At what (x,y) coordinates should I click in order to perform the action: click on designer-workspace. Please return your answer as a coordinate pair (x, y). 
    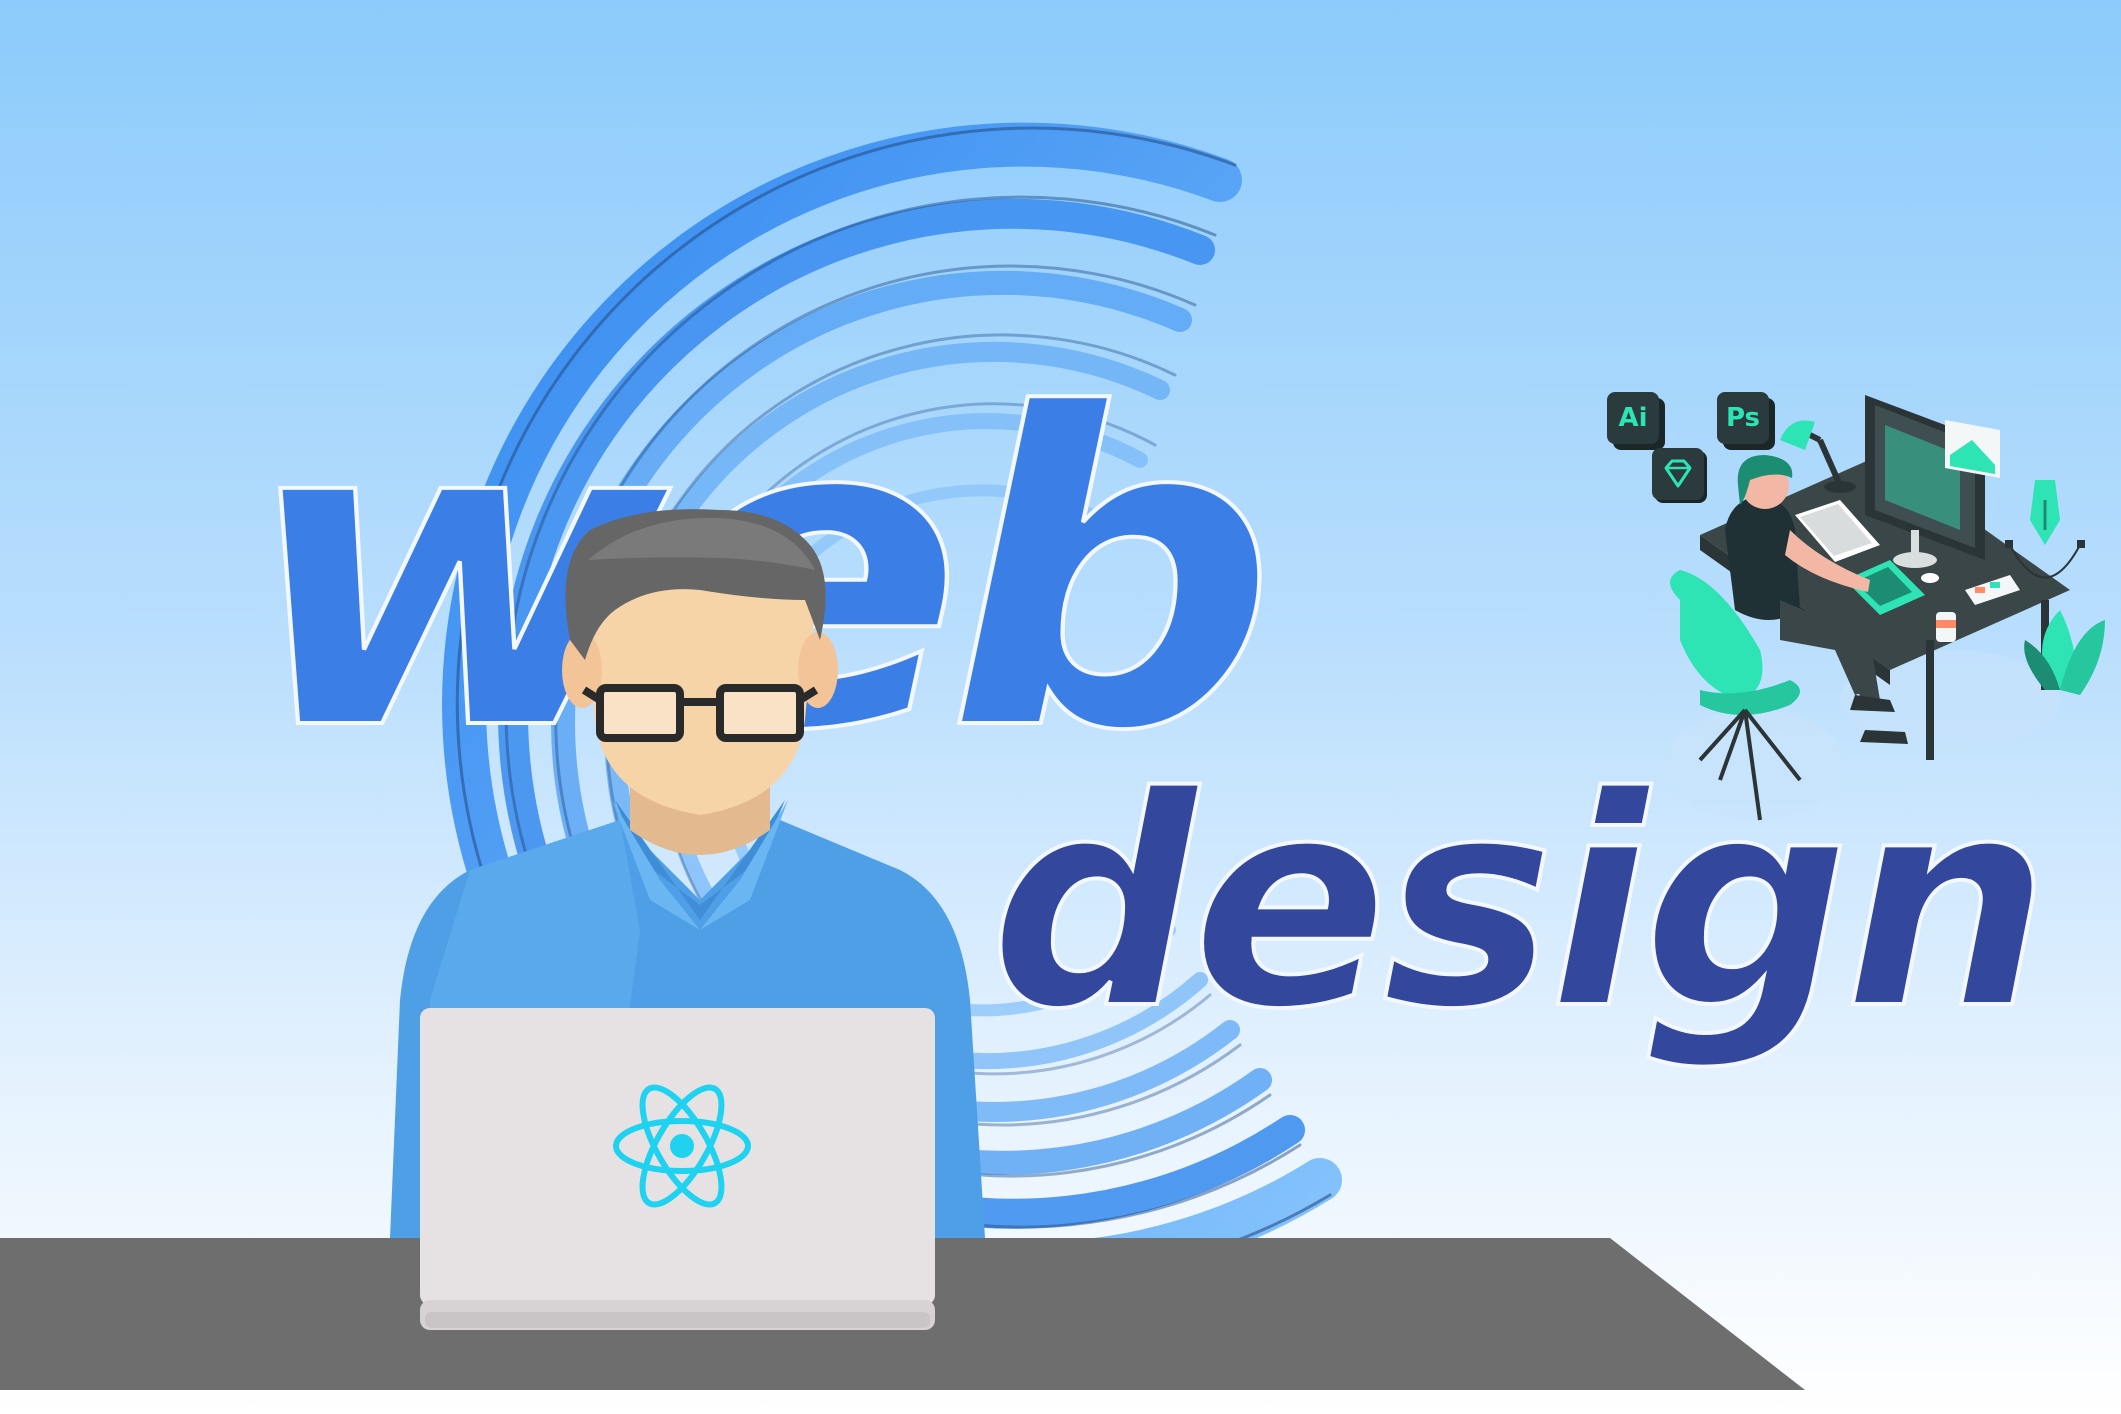
    Looking at the image, I should click on (1885, 608).